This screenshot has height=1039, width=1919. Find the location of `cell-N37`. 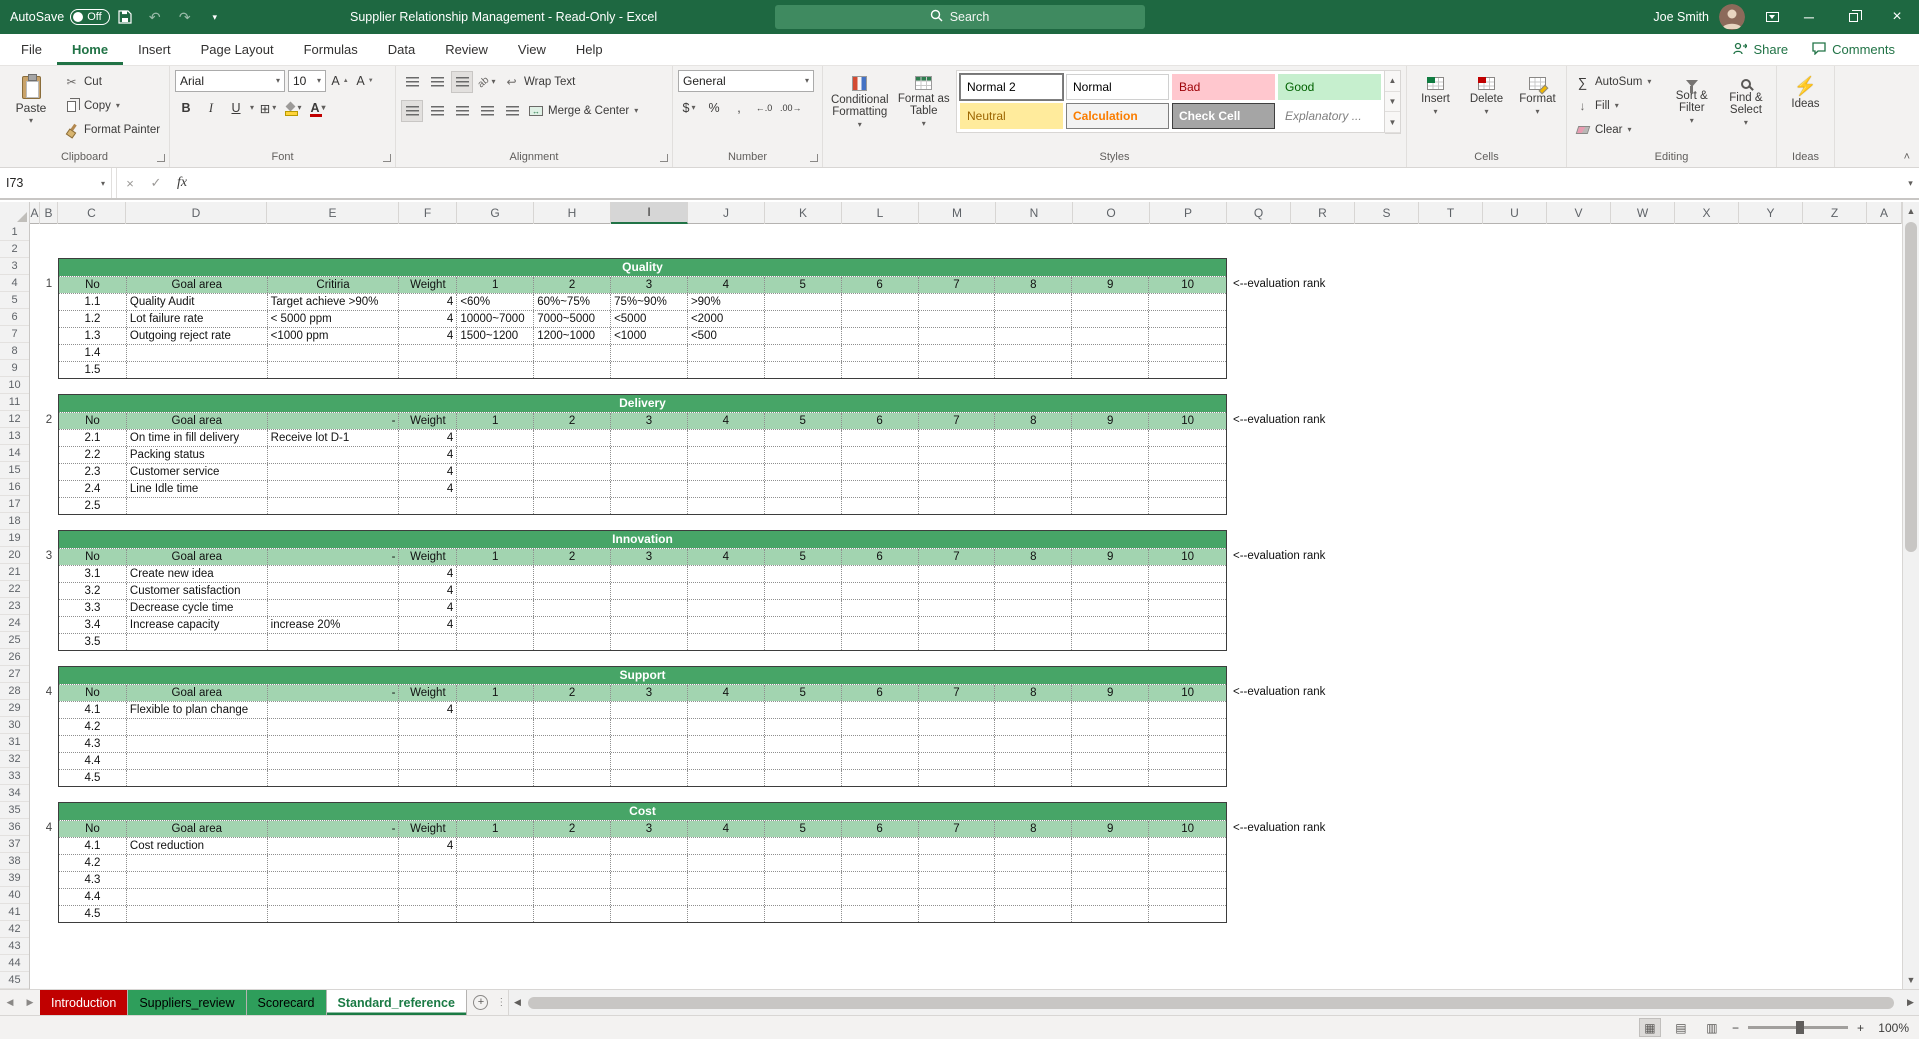

cell-N37 is located at coordinates (1034, 846).